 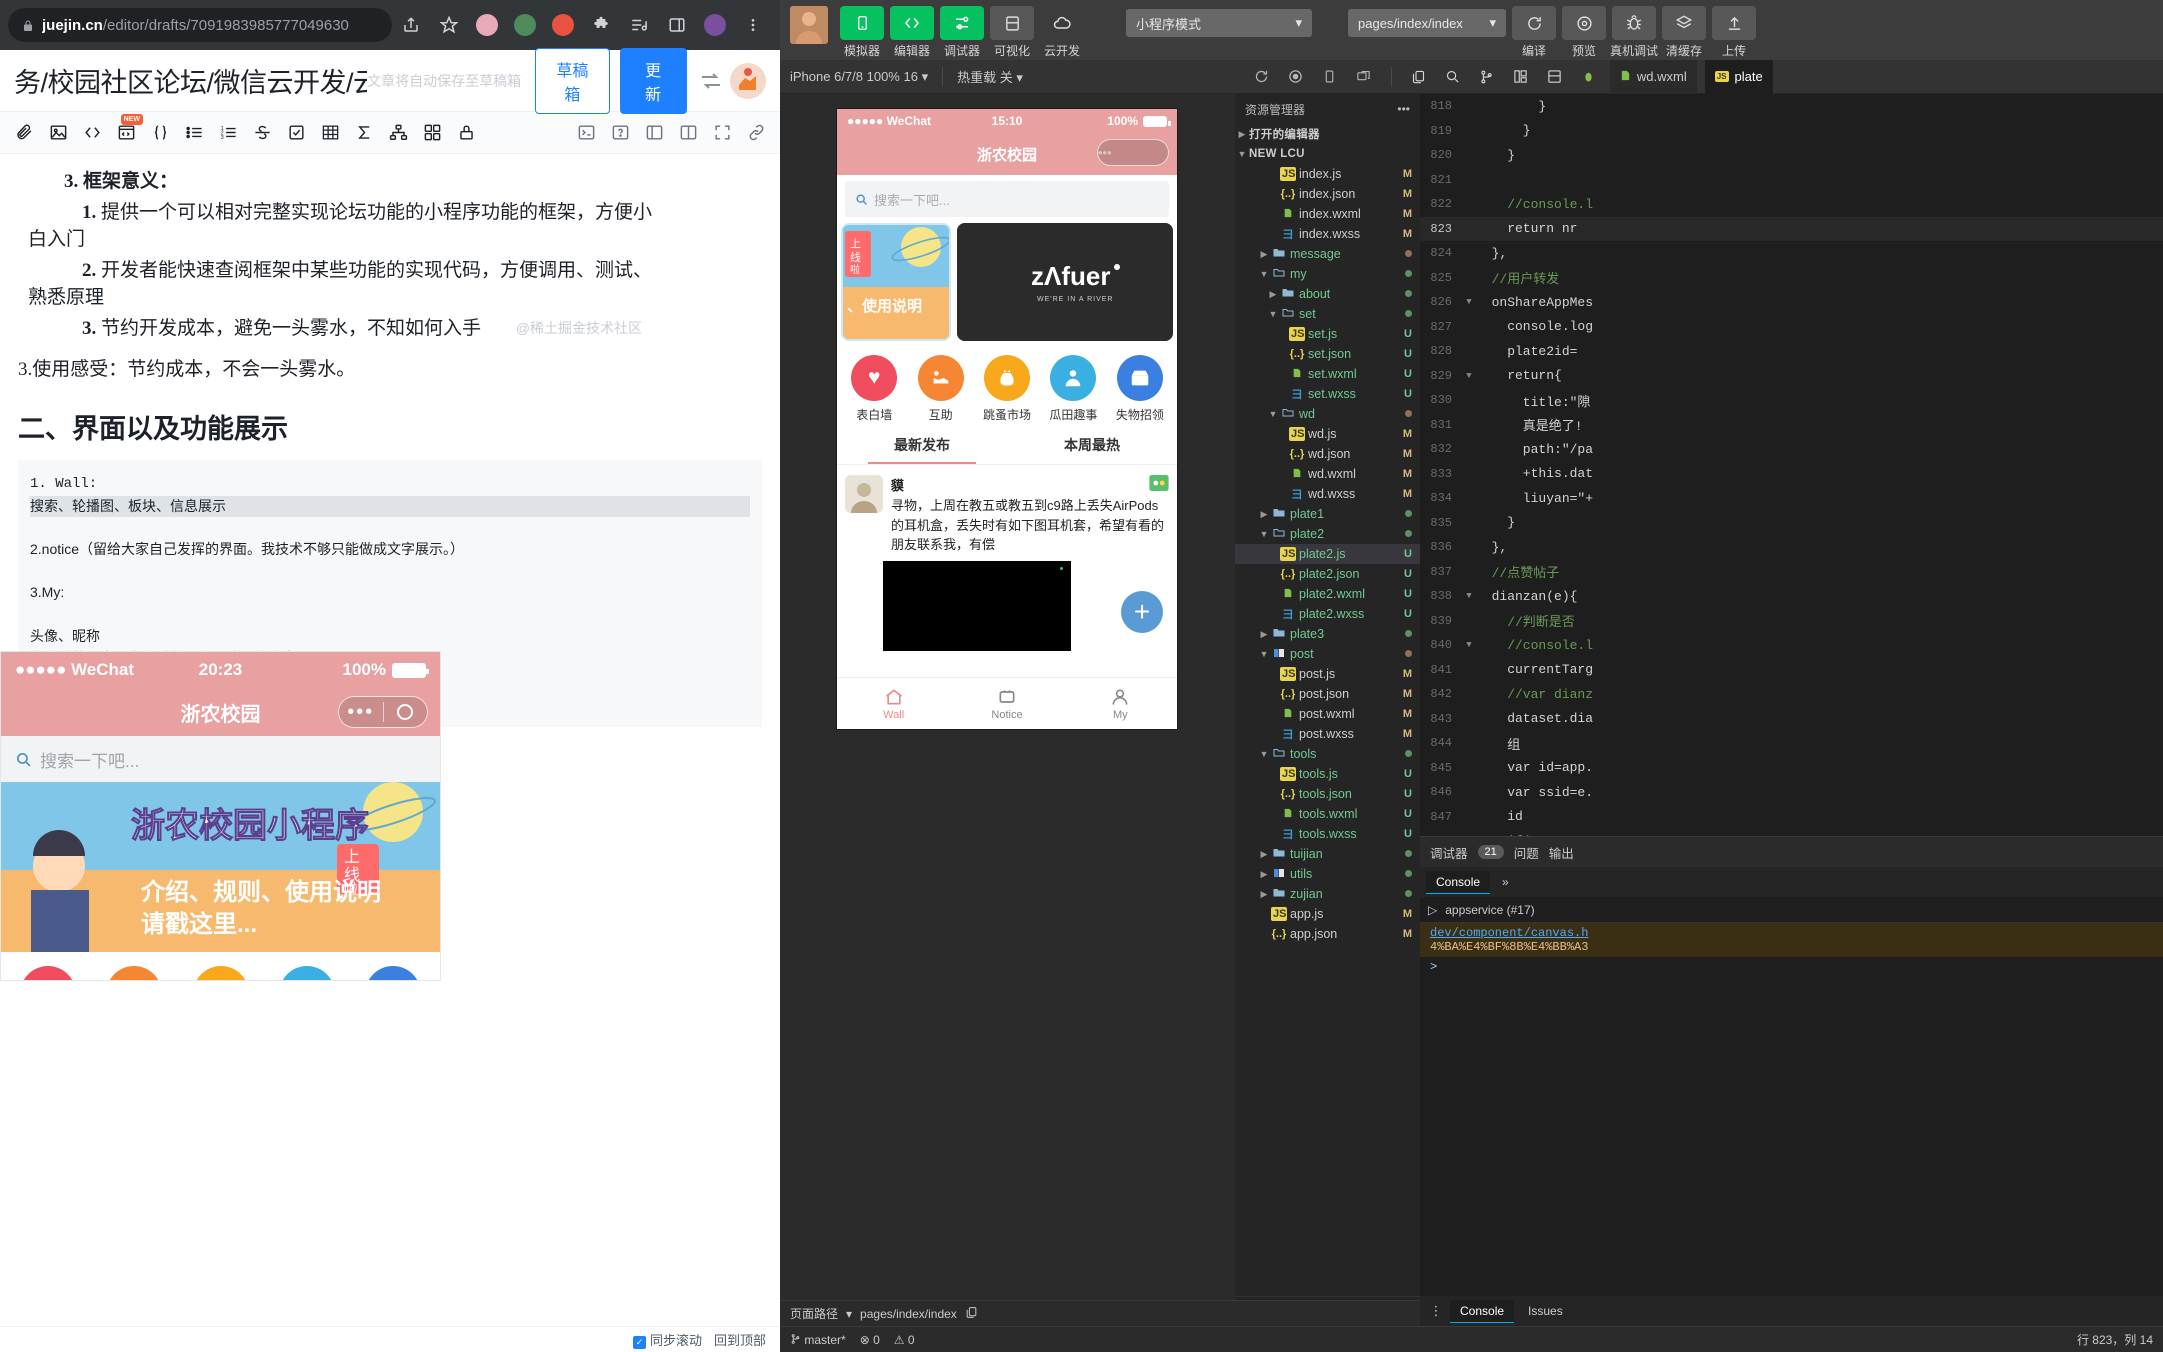 What do you see at coordinates (525, 25) in the screenshot?
I see `extension-avatar-green` at bounding box center [525, 25].